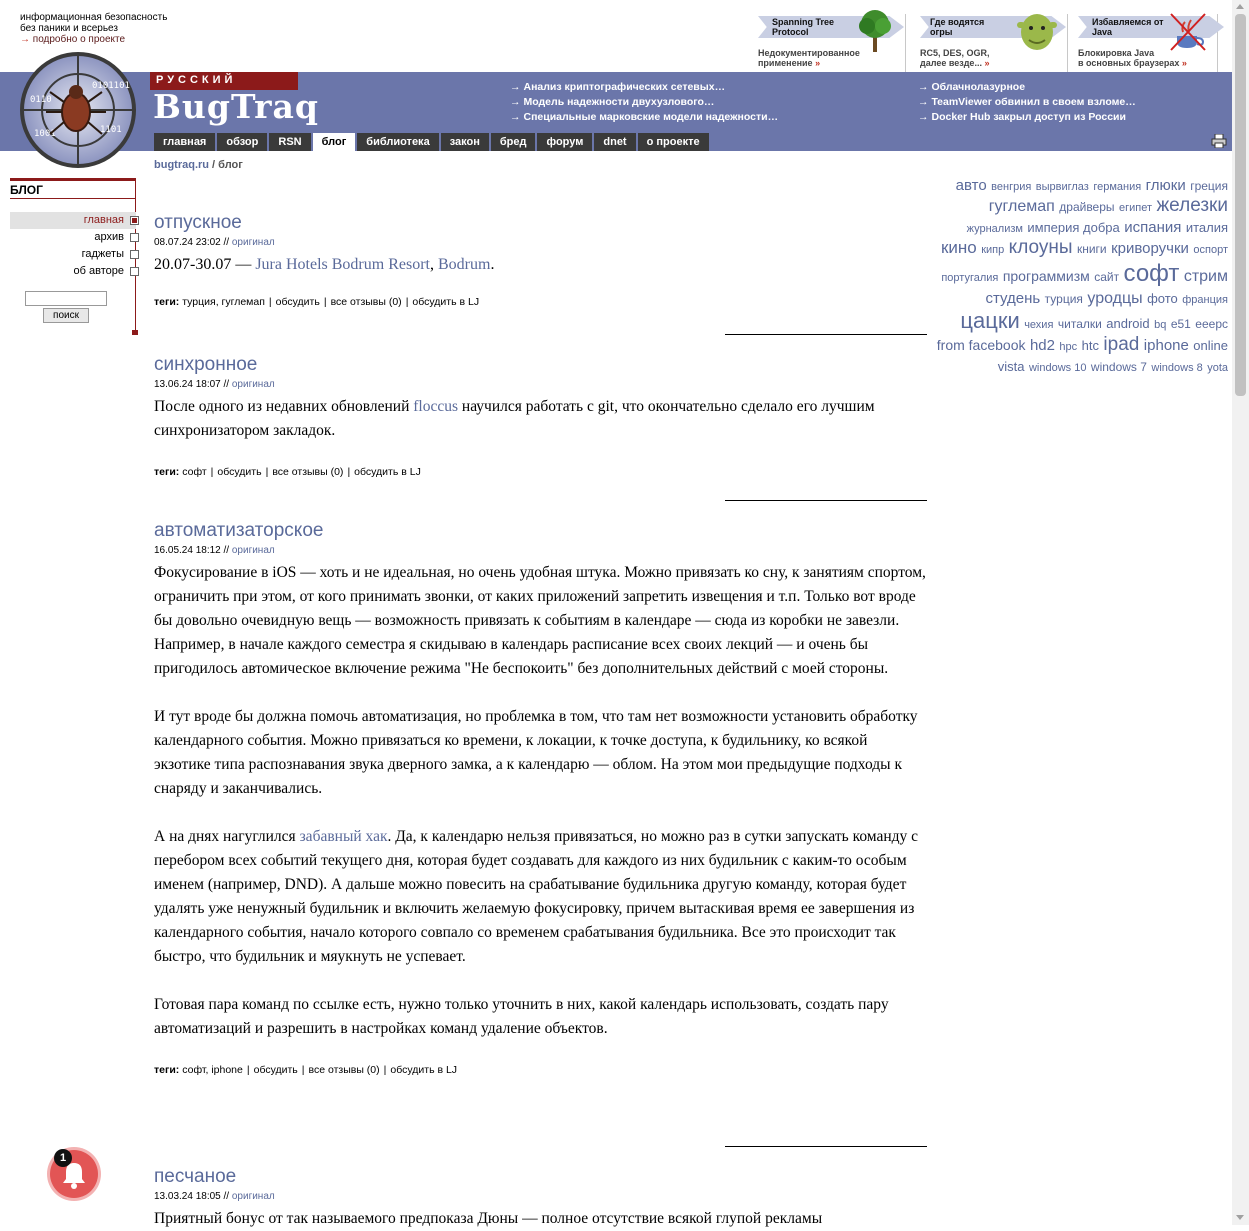 This screenshot has width=1249, height=1231. What do you see at coordinates (513, 142) in the screenshot?
I see `tab-nonsense: бред` at bounding box center [513, 142].